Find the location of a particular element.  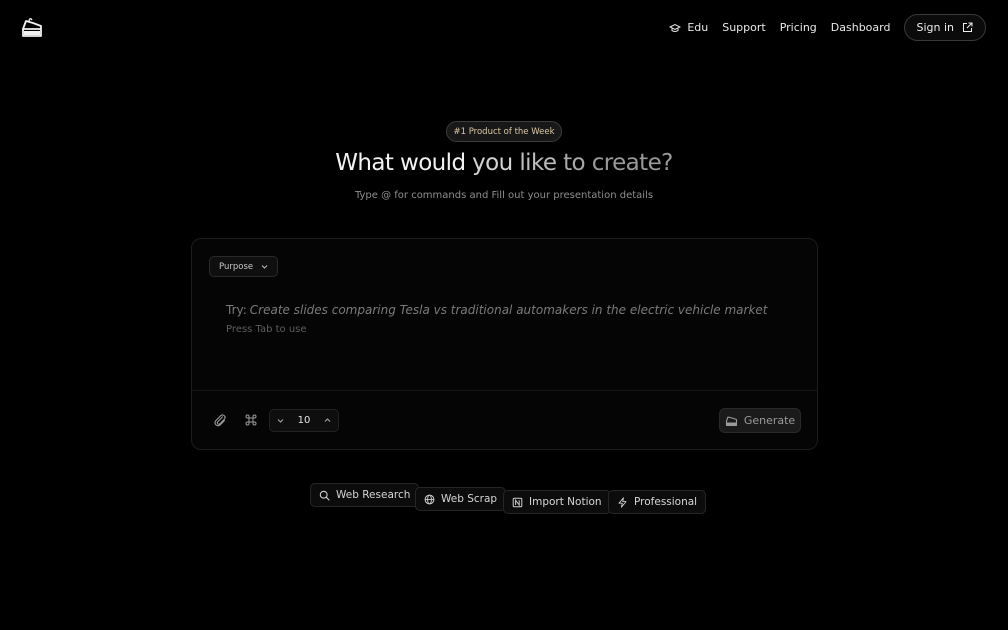

chip-import-notion: Import Notion is located at coordinates (557, 502).